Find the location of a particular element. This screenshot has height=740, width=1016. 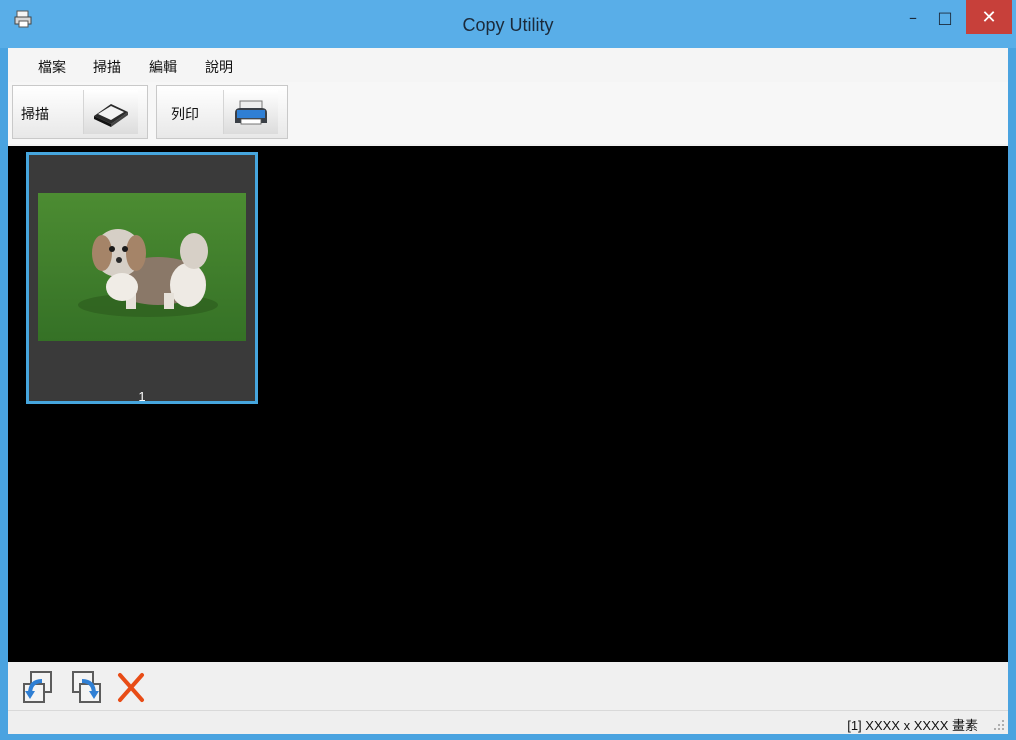

menu-file: 檔案 is located at coordinates (52, 67).